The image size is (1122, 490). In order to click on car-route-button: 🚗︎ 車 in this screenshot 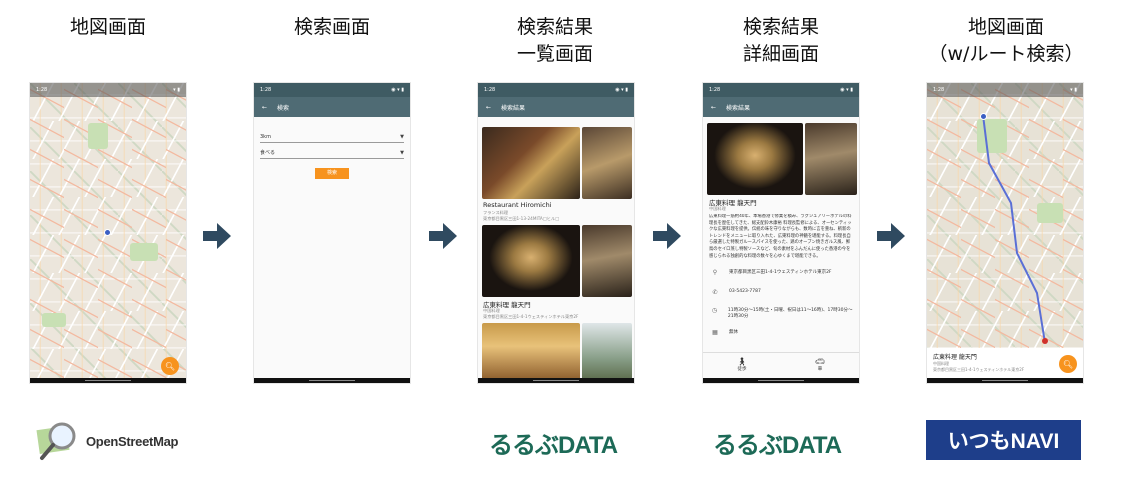, I will do `click(820, 365)`.